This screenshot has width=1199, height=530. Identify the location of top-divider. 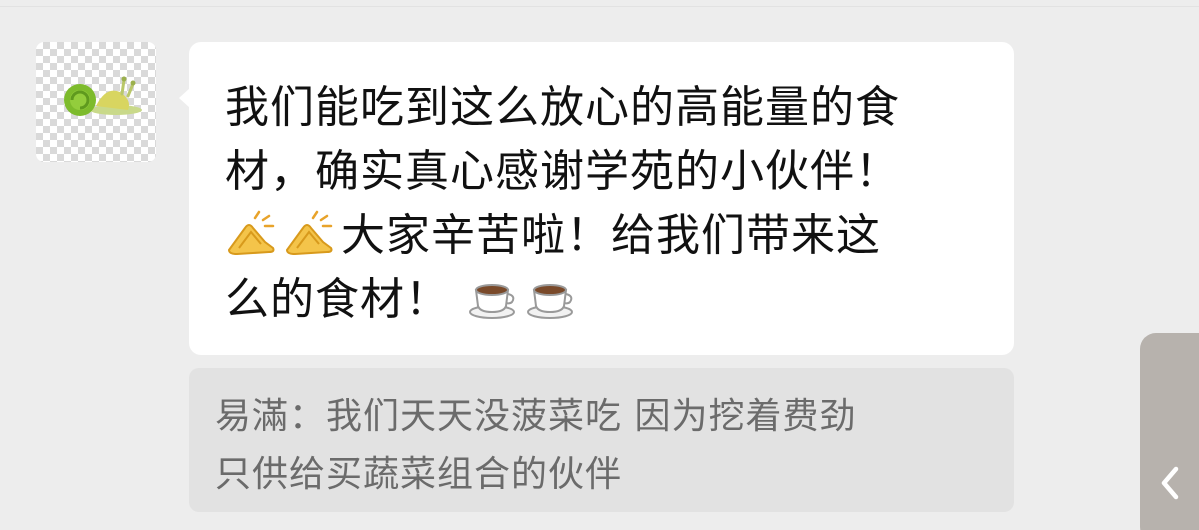
(599, 6).